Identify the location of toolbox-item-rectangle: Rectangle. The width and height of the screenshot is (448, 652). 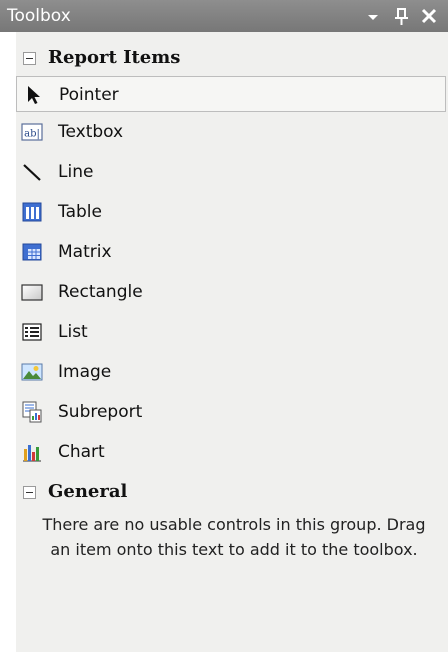
(232, 292).